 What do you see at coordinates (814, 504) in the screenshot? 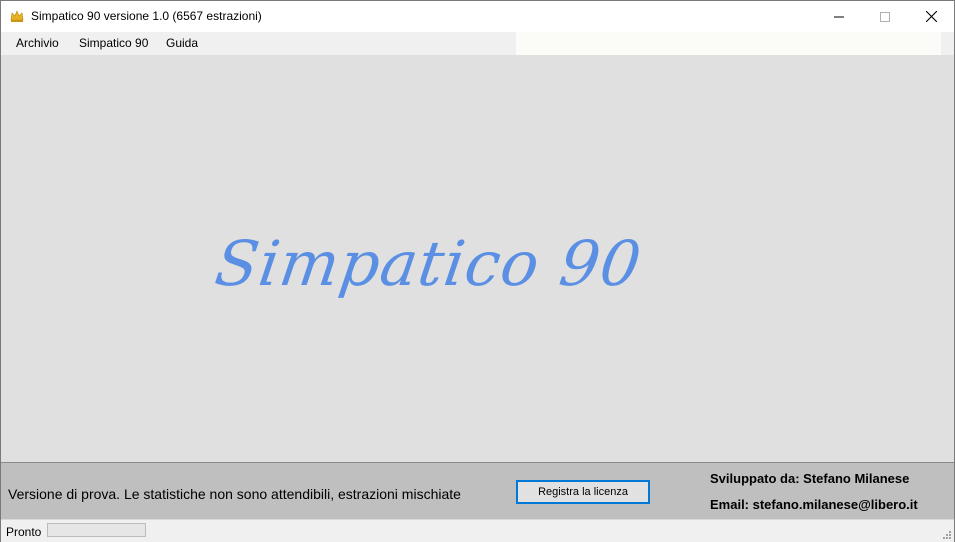
I see `developer-email: Email: stefano.milanese@libero.it` at bounding box center [814, 504].